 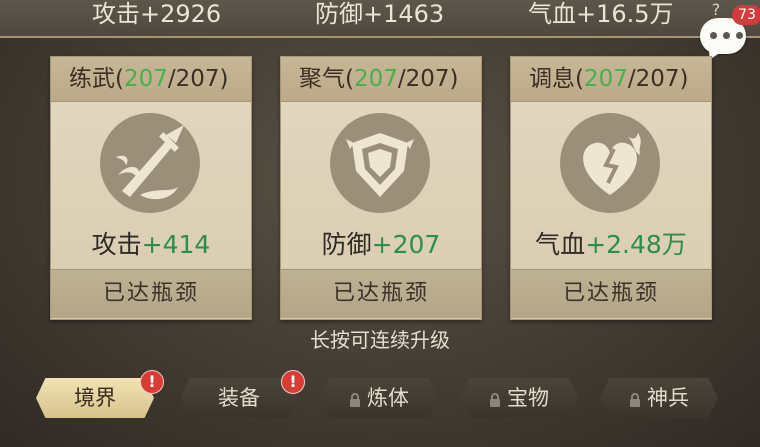 I want to click on heart-flame-icon, so click(x=610, y=163).